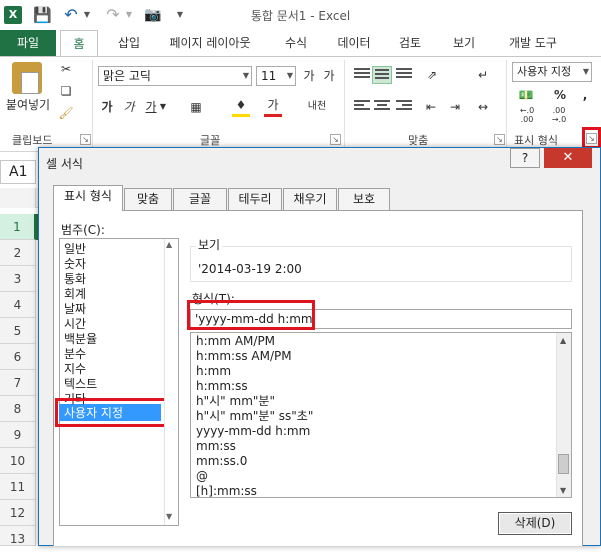 The width and height of the screenshot is (601, 552). Describe the element at coordinates (18, 198) in the screenshot. I see `select-all-button` at that location.